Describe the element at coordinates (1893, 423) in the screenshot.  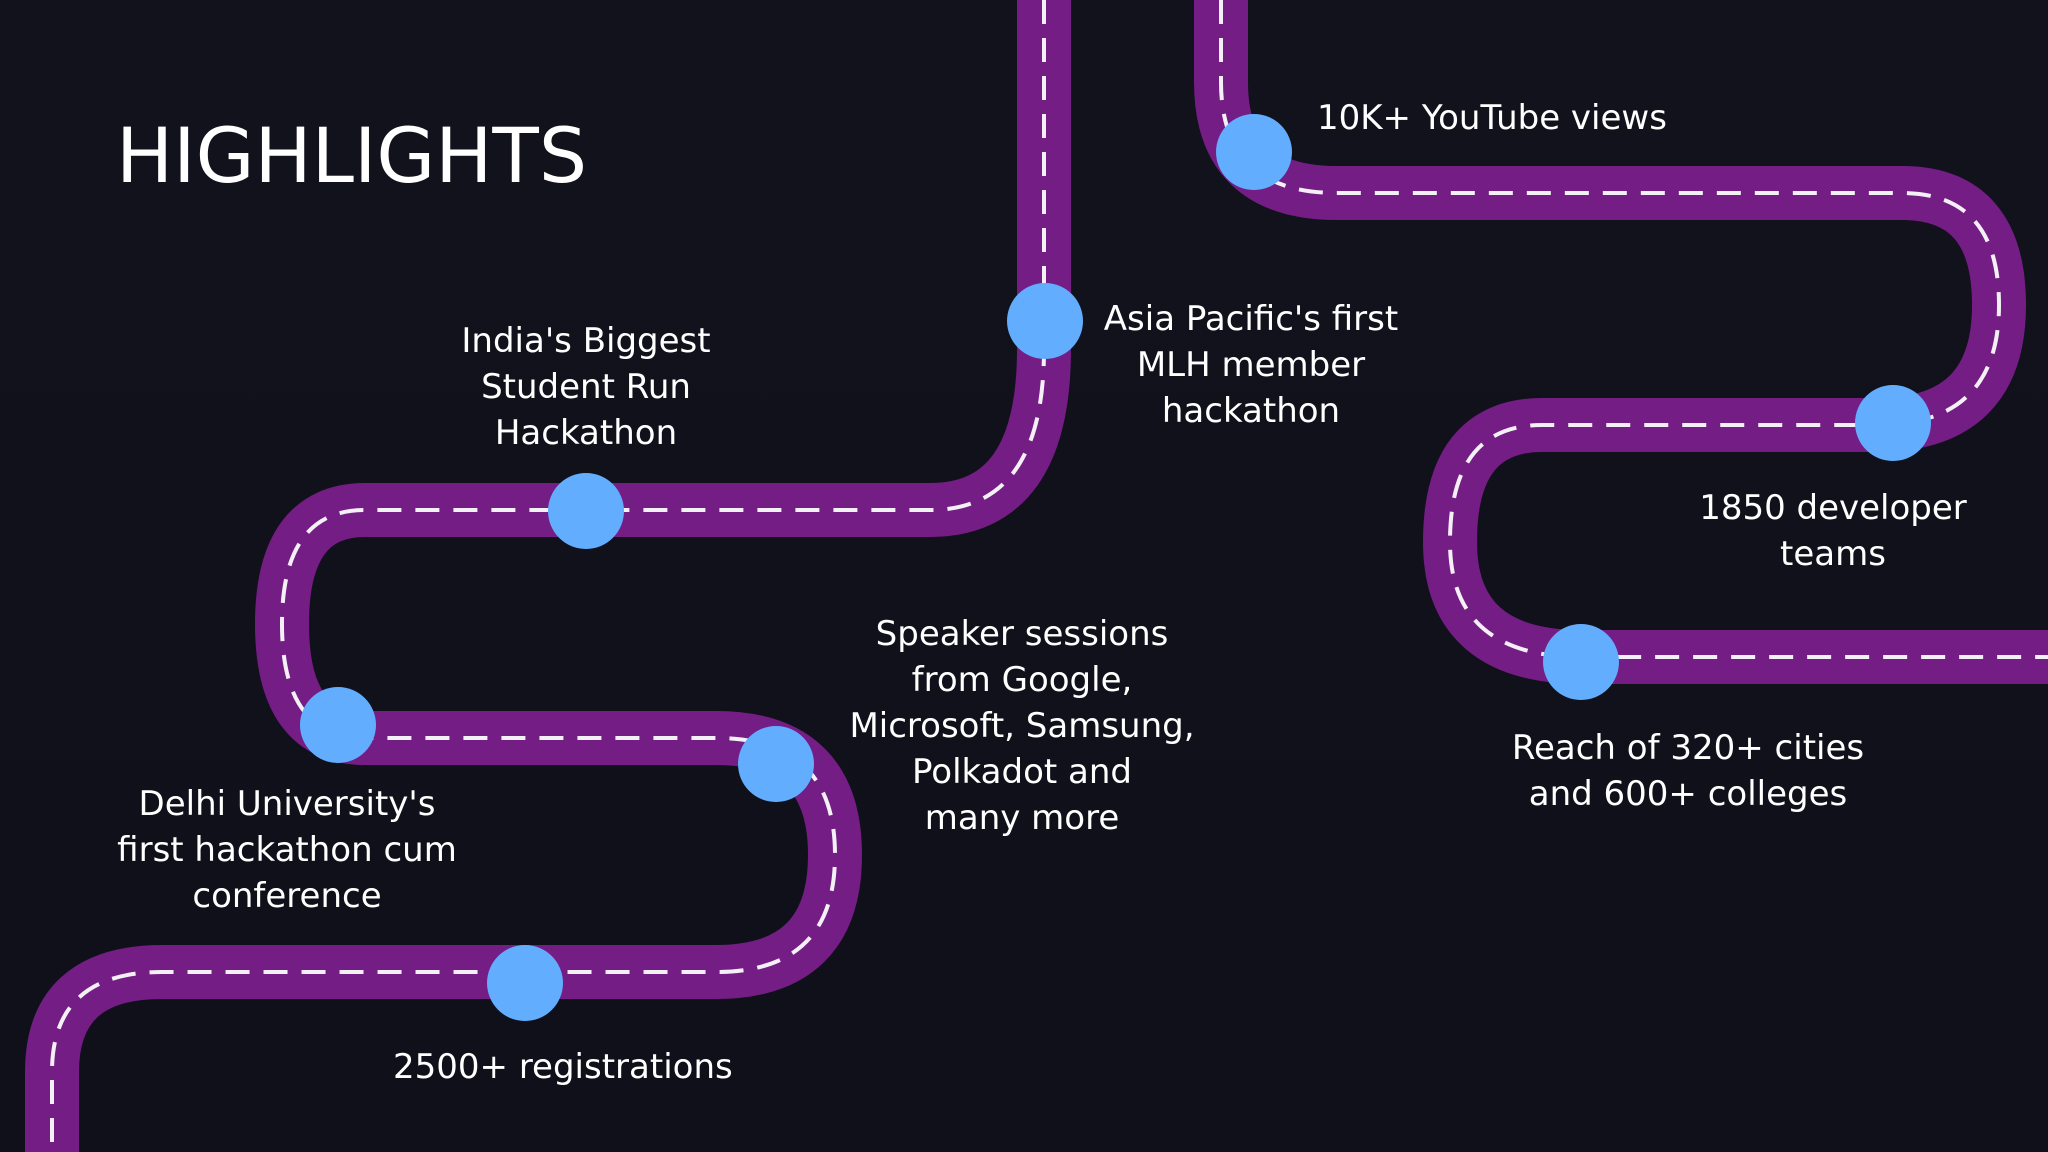
I see `milestone-teams-marker` at that location.